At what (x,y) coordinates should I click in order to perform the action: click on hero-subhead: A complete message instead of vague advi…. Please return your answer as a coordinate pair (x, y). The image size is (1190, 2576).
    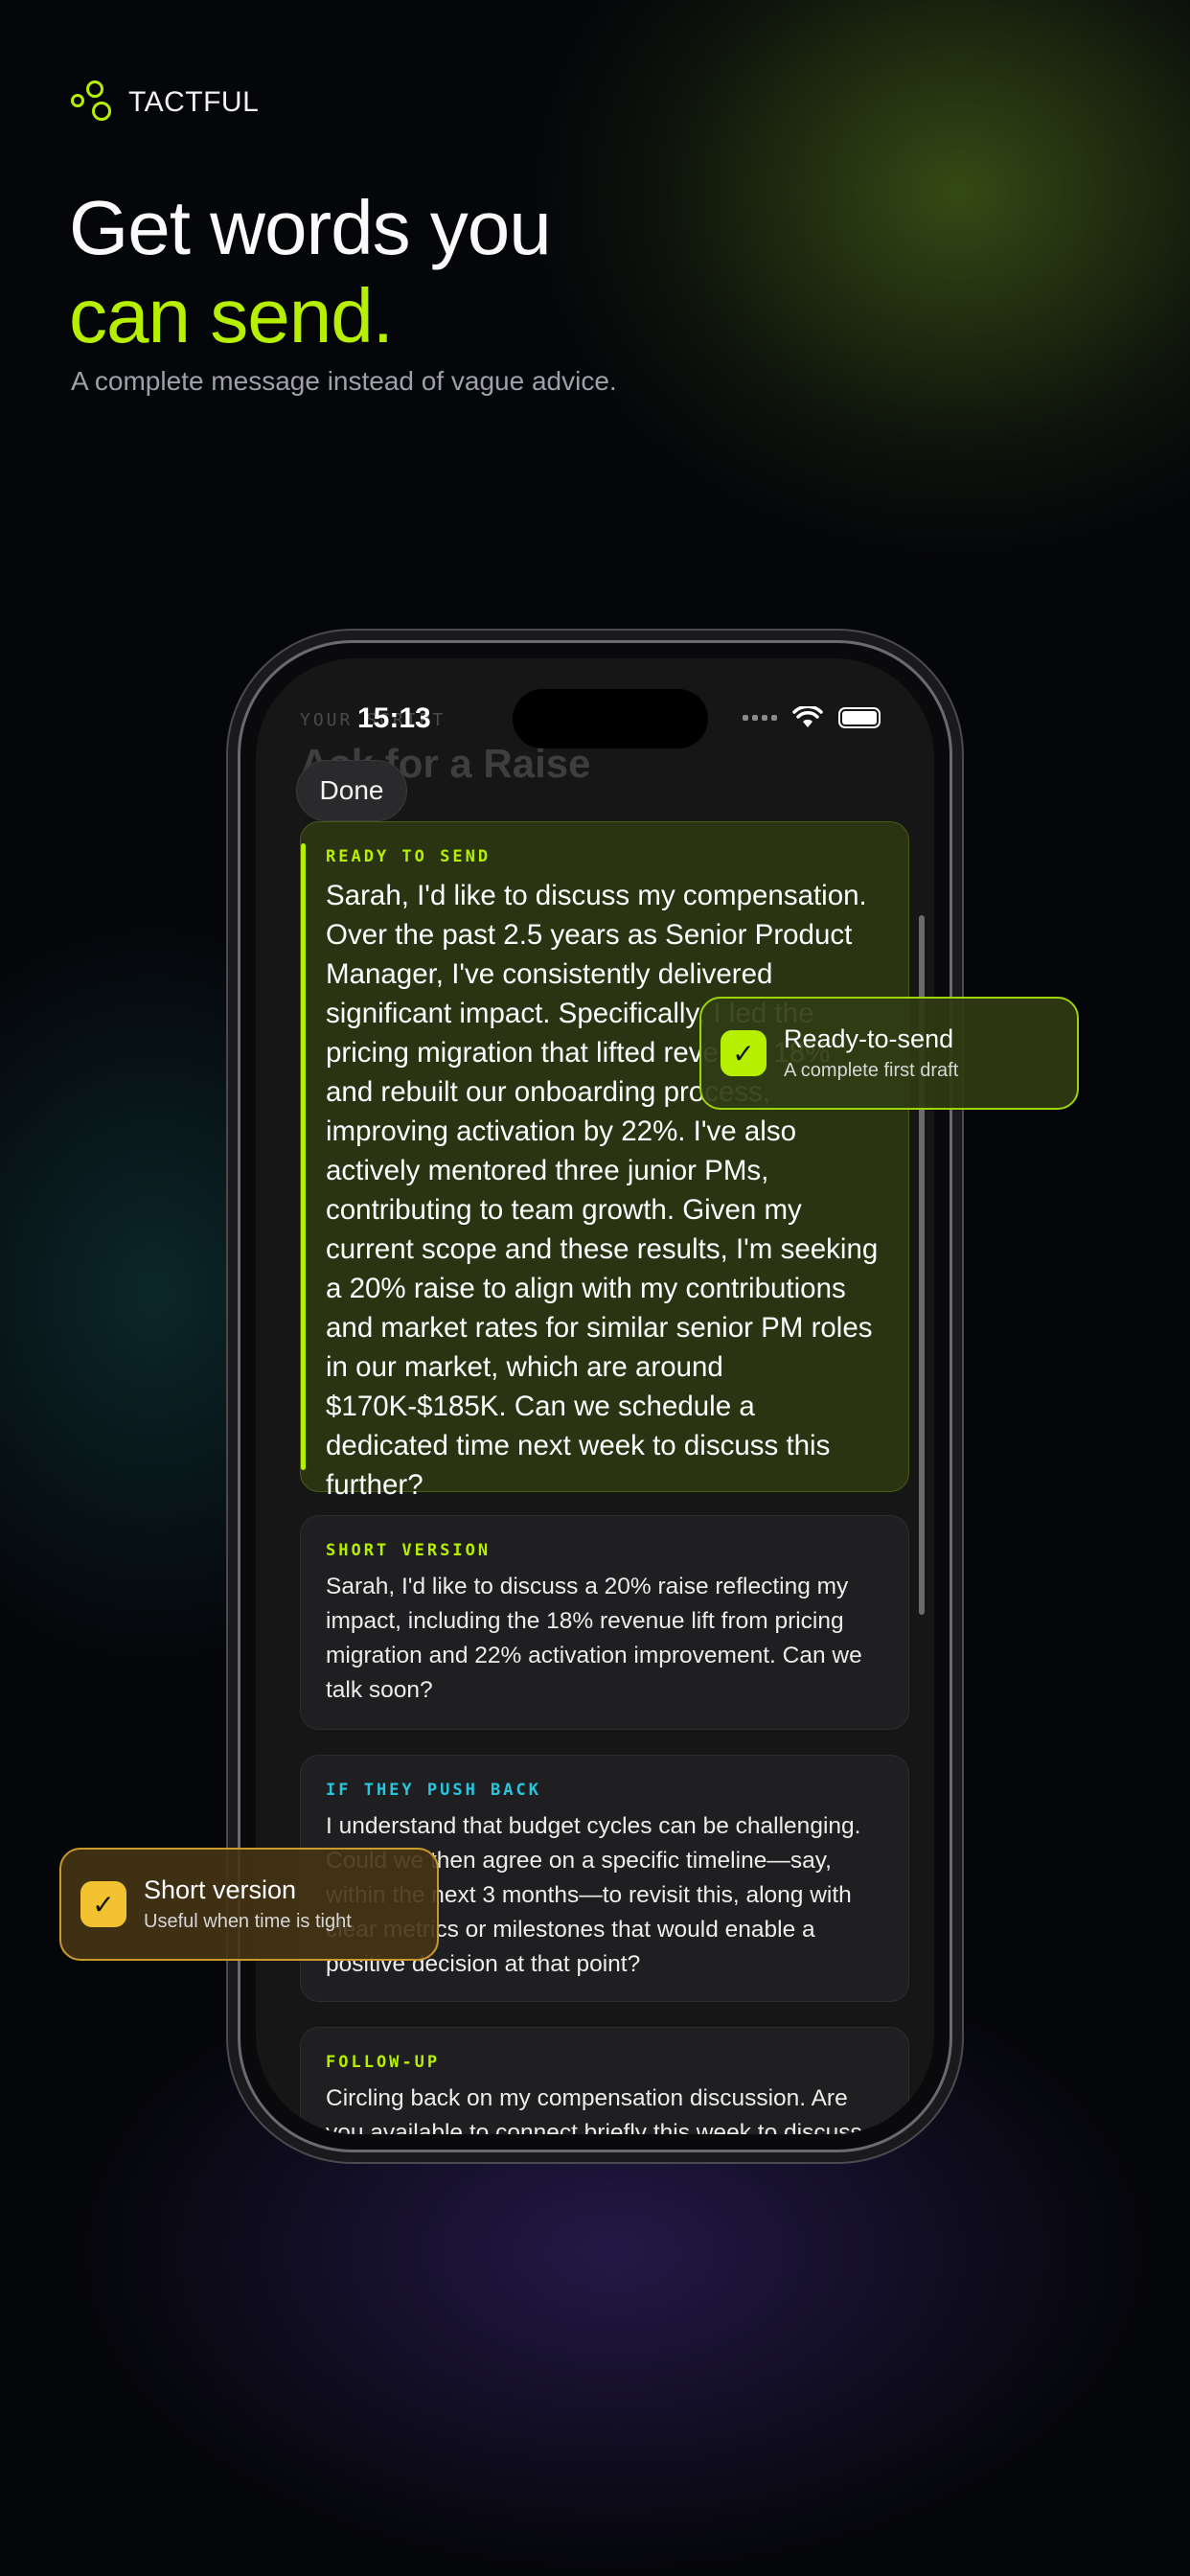
    Looking at the image, I should click on (344, 381).